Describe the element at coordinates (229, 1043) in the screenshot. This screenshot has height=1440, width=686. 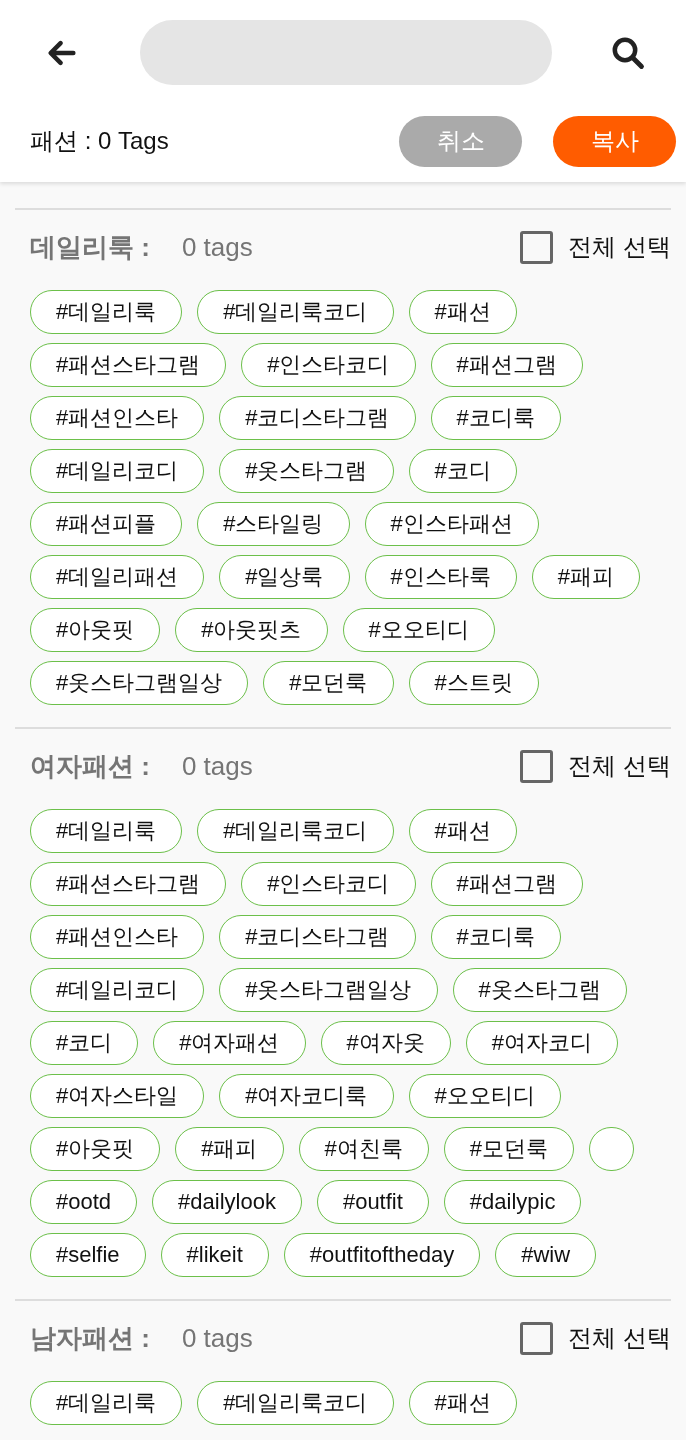
I see `hashtag-chip: #여자패션` at that location.